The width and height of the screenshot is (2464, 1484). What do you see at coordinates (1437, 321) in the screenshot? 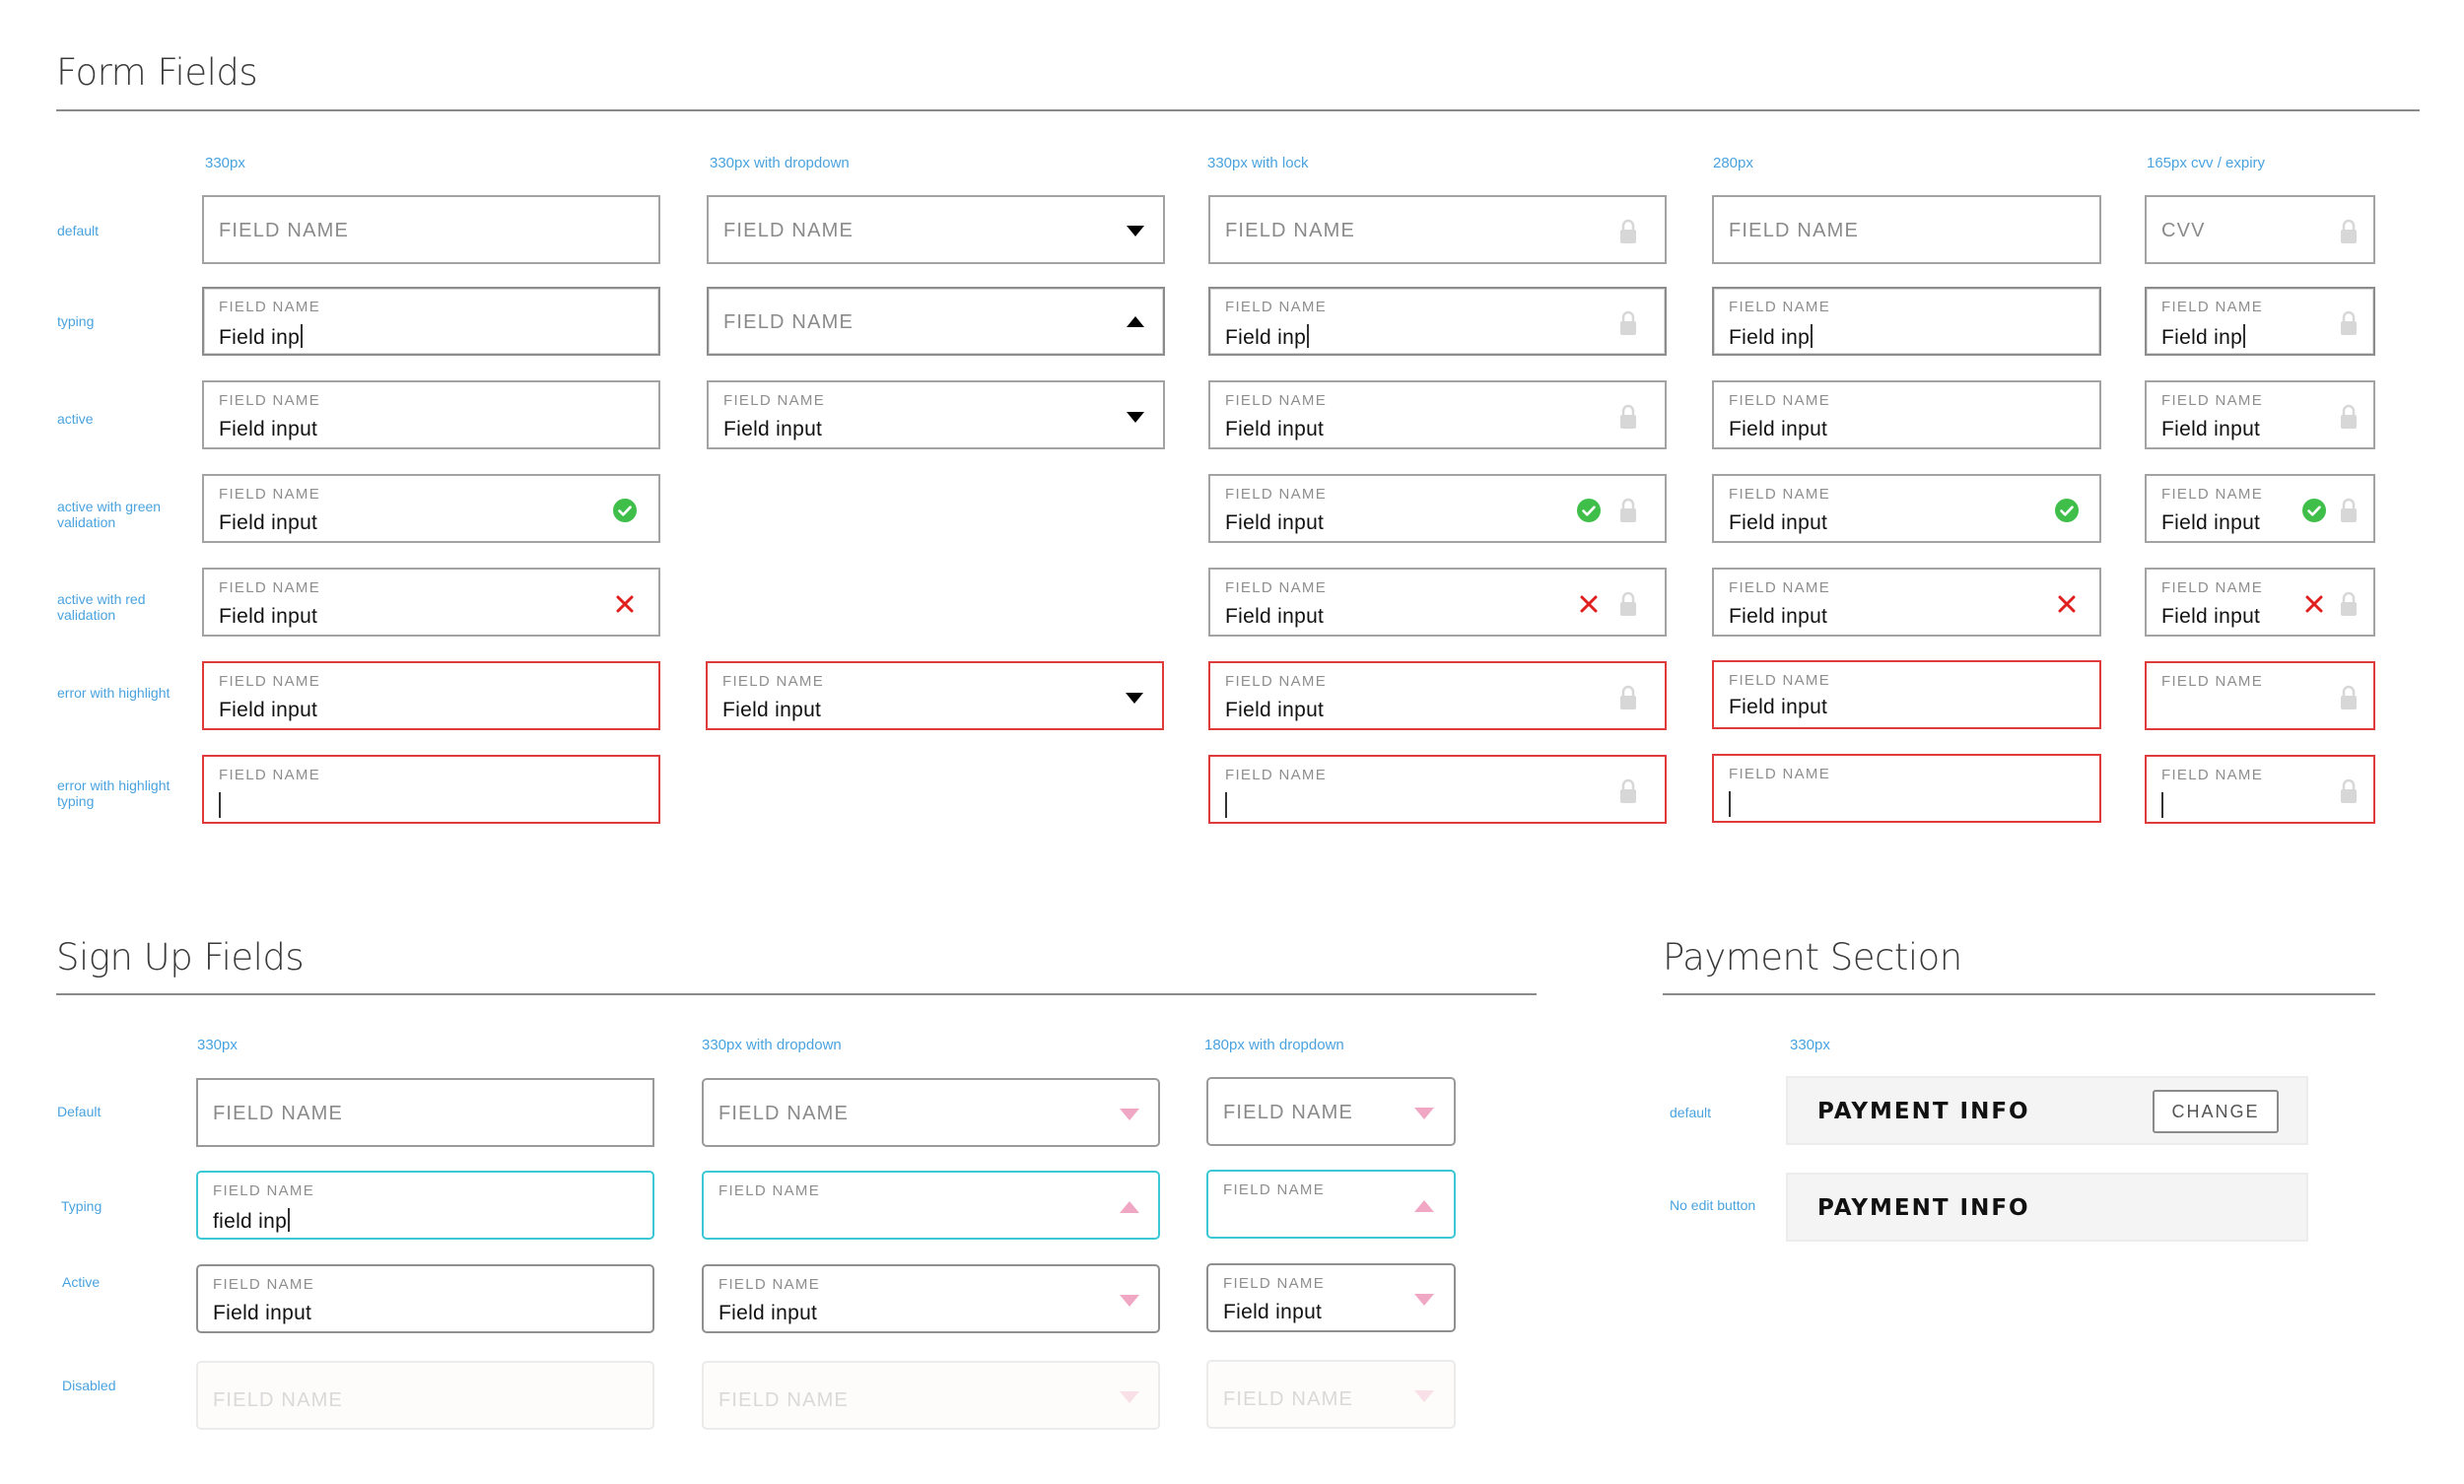
I see `lock-field-typing: FIELD NAME Field inp` at bounding box center [1437, 321].